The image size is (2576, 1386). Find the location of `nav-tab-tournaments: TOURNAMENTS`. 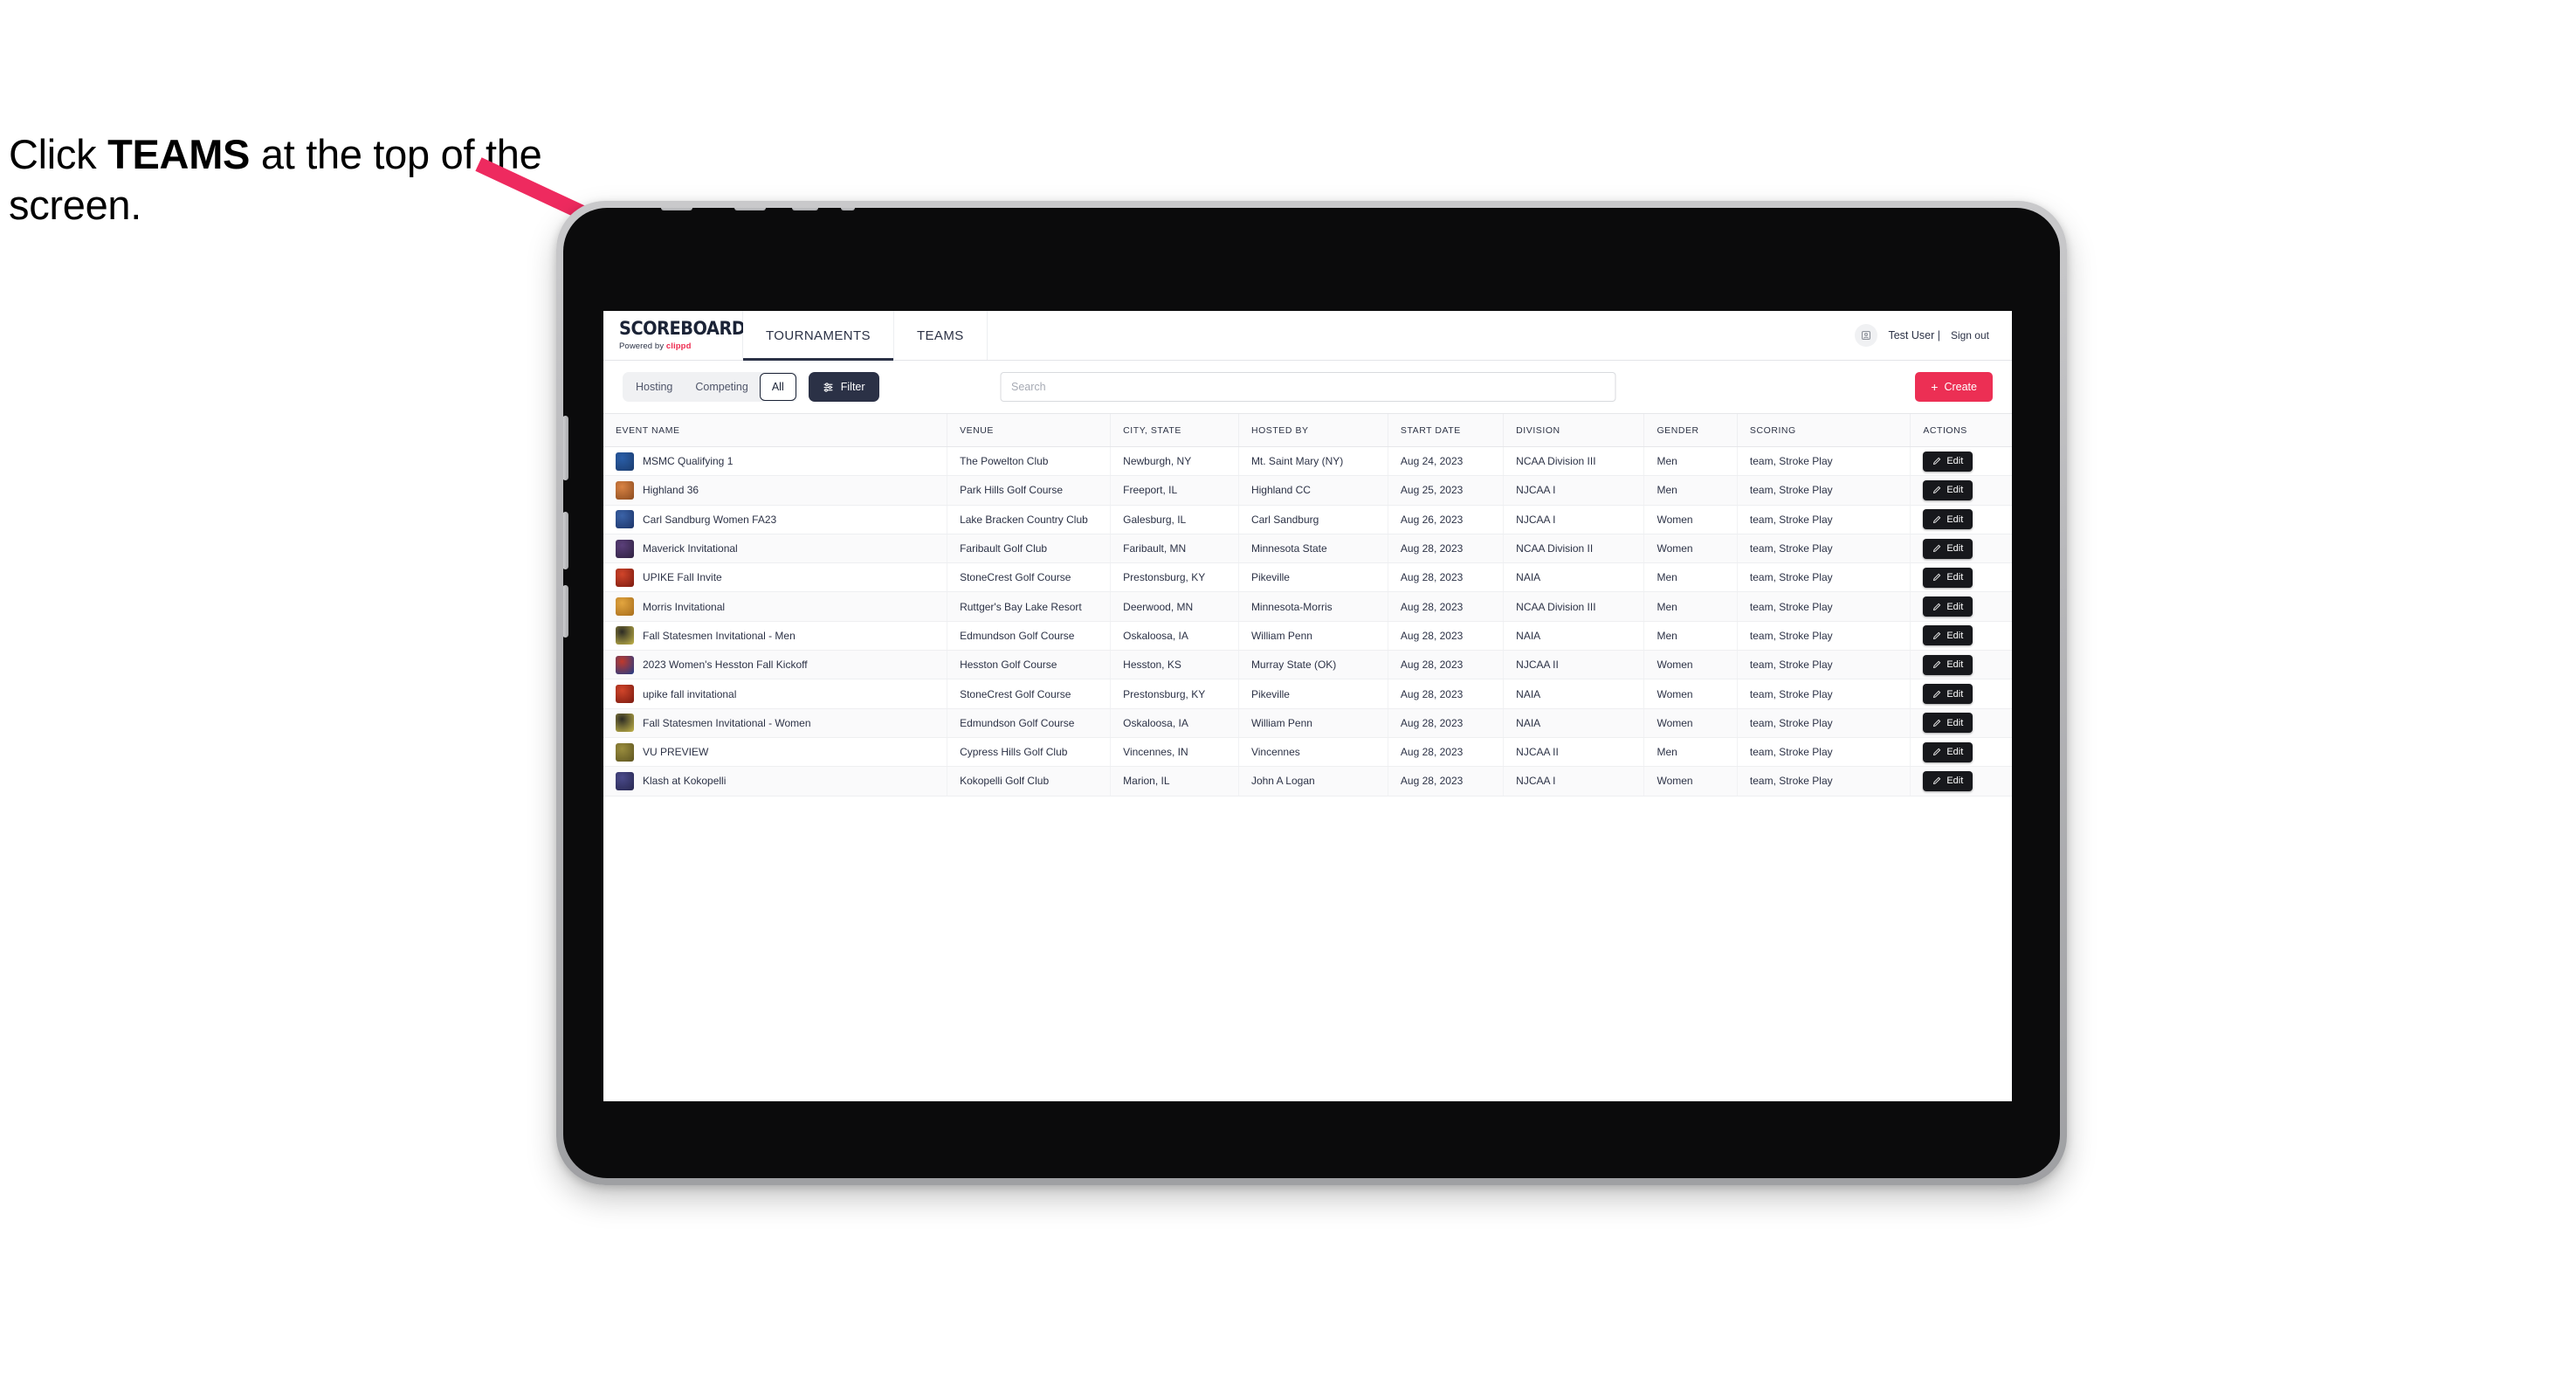

nav-tab-tournaments: TOURNAMENTS is located at coordinates (818, 336).